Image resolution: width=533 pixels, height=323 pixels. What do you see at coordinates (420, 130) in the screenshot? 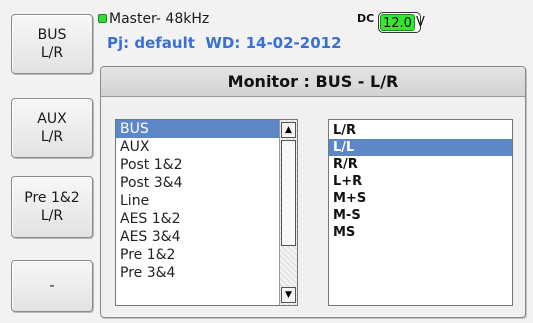
I see `mode-list-item: L/R` at bounding box center [420, 130].